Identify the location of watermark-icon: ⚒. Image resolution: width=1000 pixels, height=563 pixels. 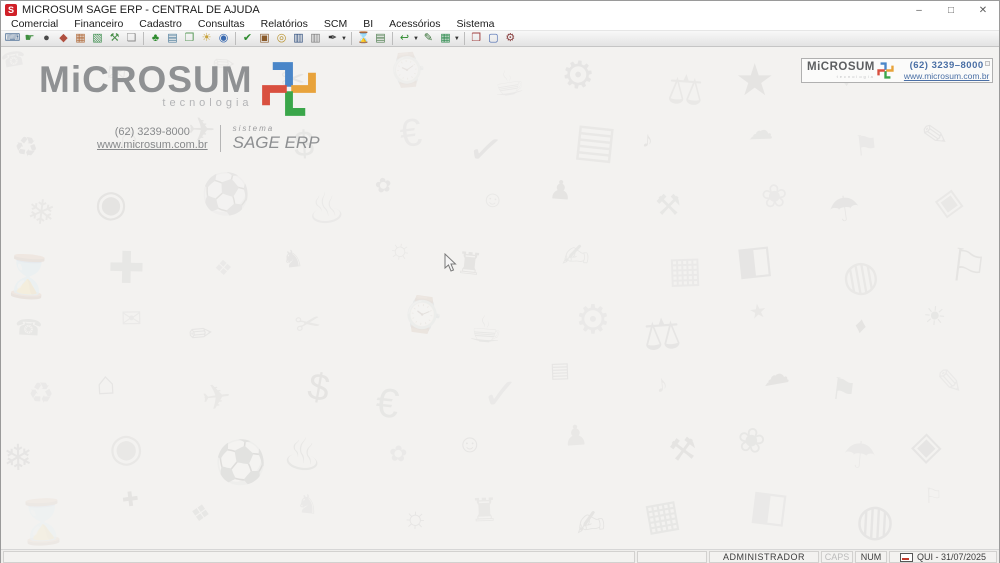
(683, 449).